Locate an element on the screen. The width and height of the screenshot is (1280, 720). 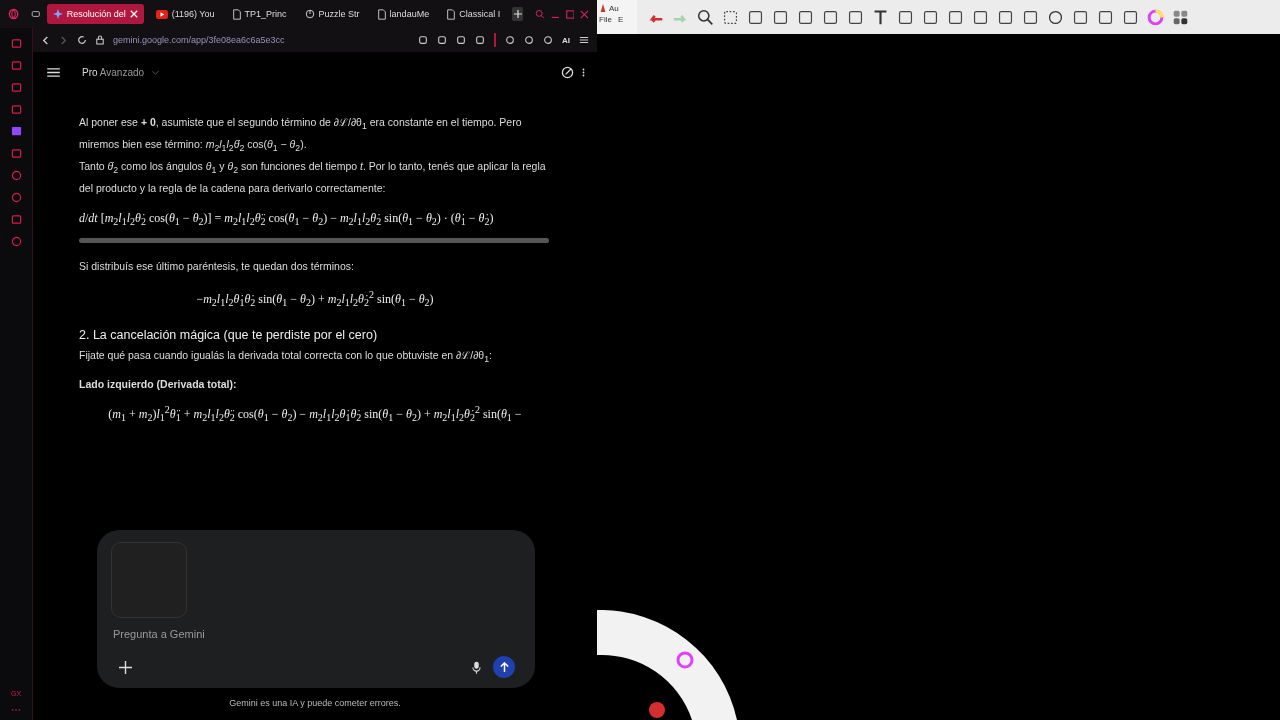
model-selector: Pro Avanzado is located at coordinates (113, 72).